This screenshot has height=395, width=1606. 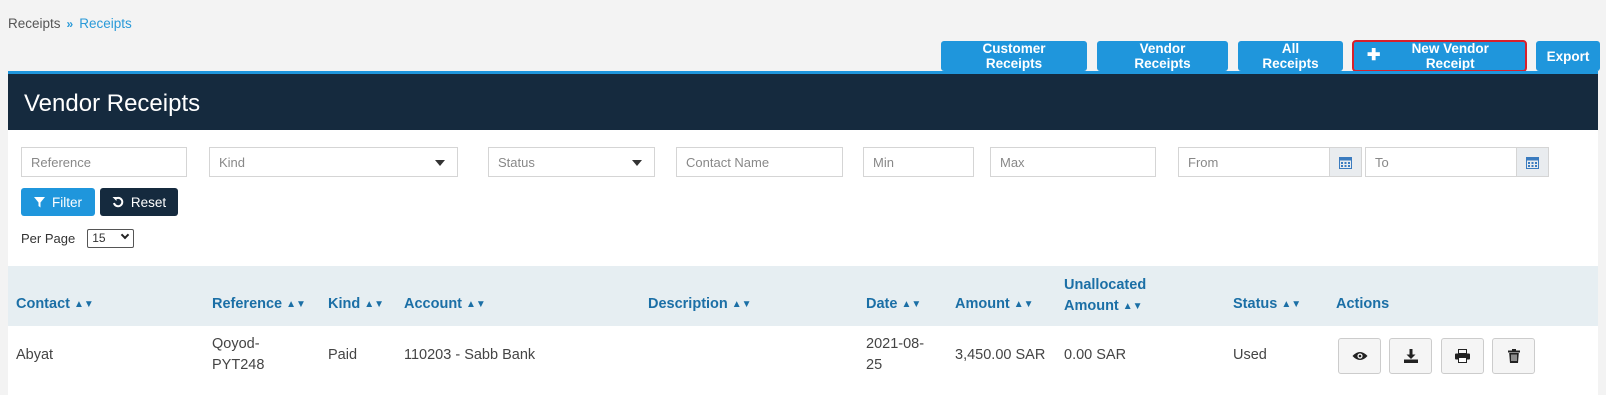 What do you see at coordinates (125, 235) in the screenshot?
I see `chevron-down-icon` at bounding box center [125, 235].